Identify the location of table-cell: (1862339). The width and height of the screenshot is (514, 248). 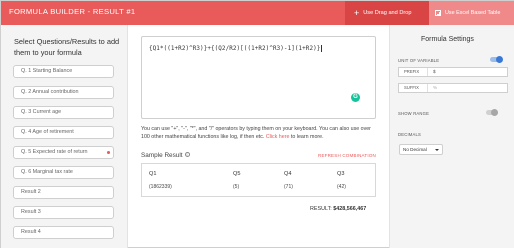
(160, 187).